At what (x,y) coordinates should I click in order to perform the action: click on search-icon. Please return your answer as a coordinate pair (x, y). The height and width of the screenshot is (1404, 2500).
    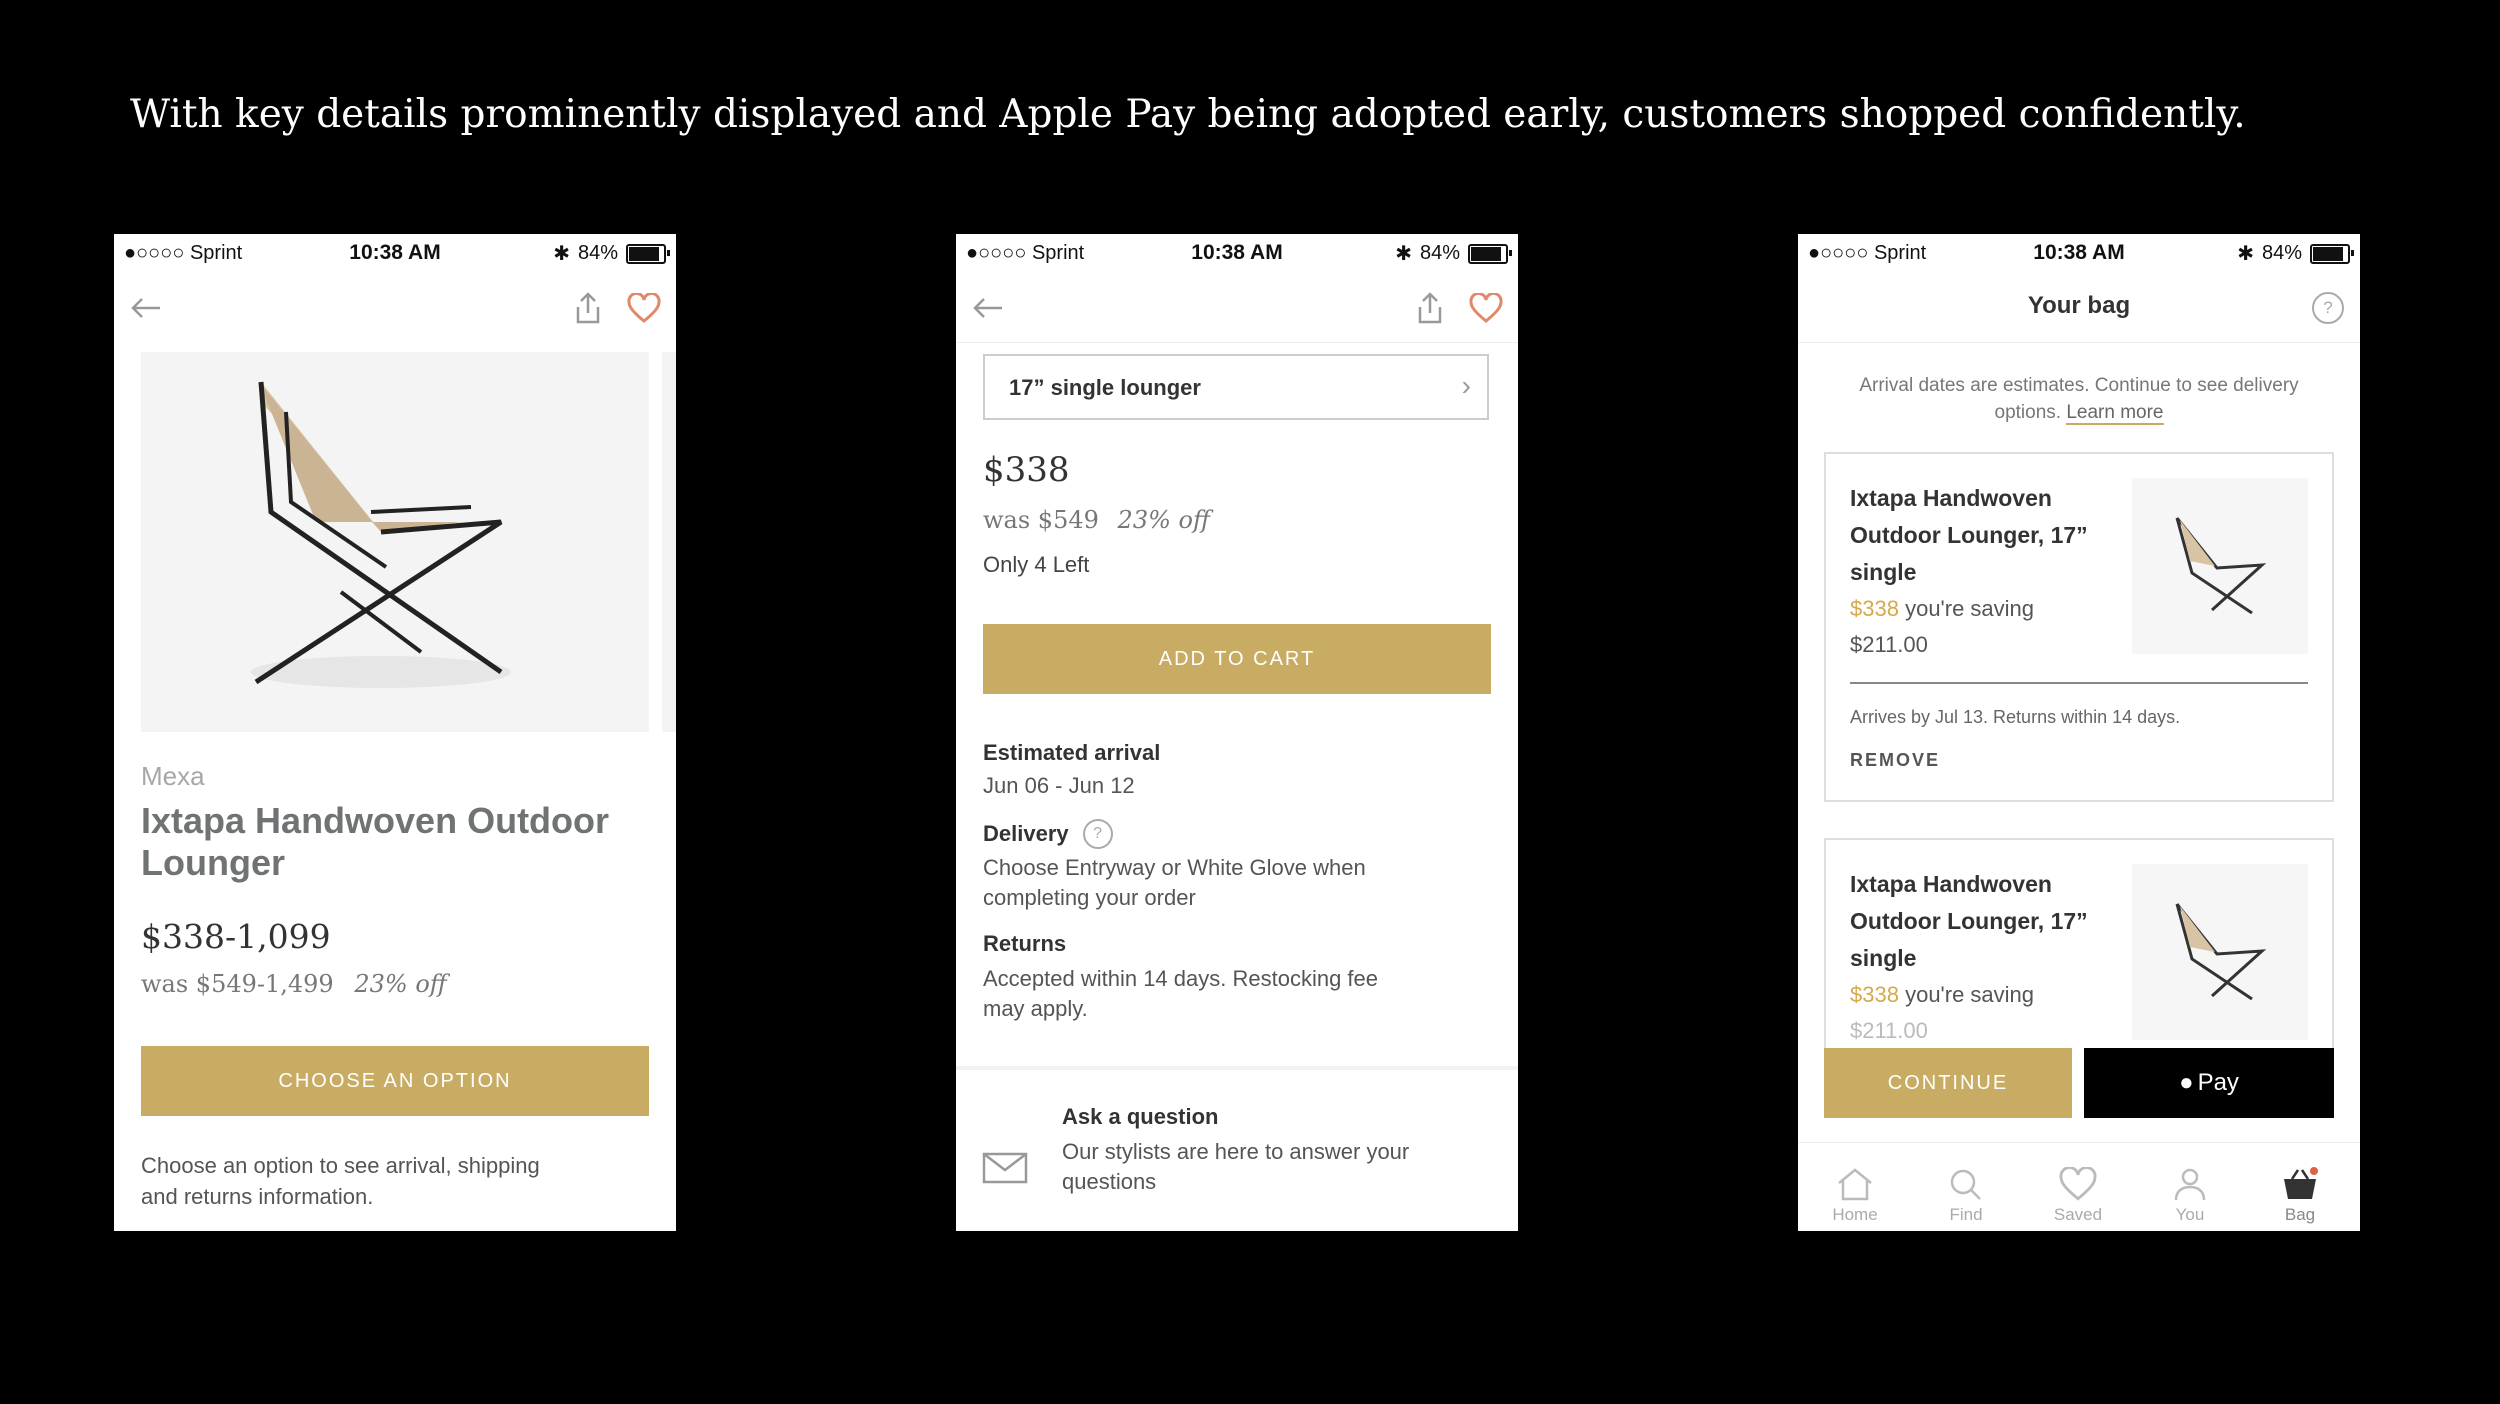
    Looking at the image, I should click on (1965, 1184).